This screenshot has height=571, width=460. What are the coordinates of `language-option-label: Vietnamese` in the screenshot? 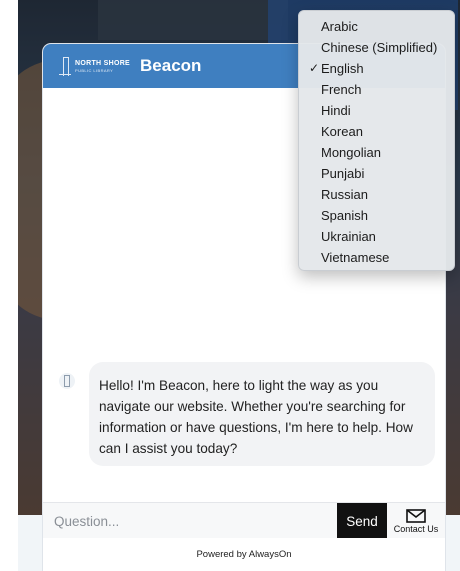 It's located at (355, 257).